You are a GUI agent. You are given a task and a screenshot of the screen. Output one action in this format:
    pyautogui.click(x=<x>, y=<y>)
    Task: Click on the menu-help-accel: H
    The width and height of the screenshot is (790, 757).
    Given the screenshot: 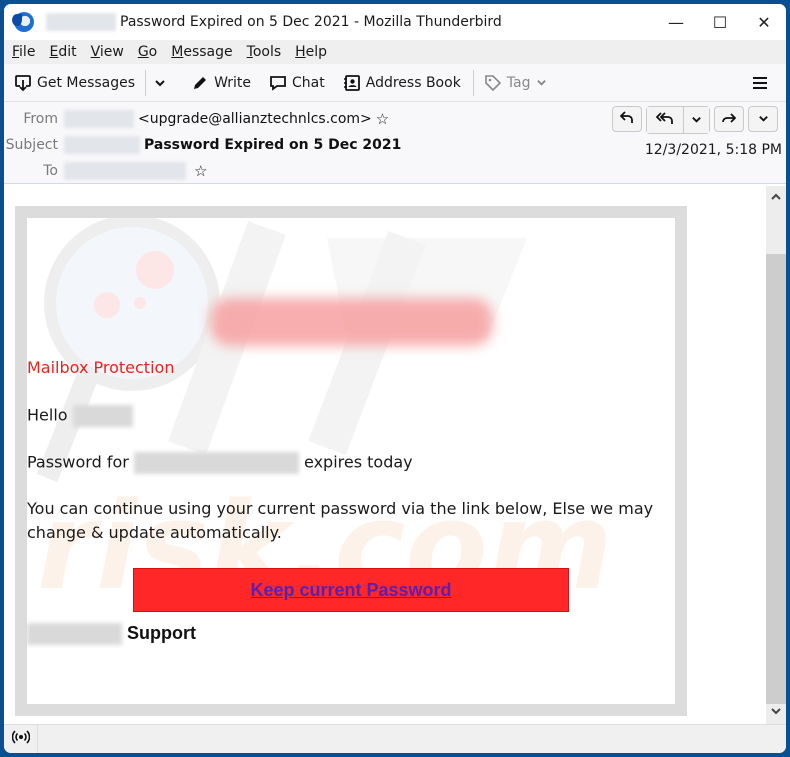 What is the action you would take?
    pyautogui.click(x=300, y=52)
    